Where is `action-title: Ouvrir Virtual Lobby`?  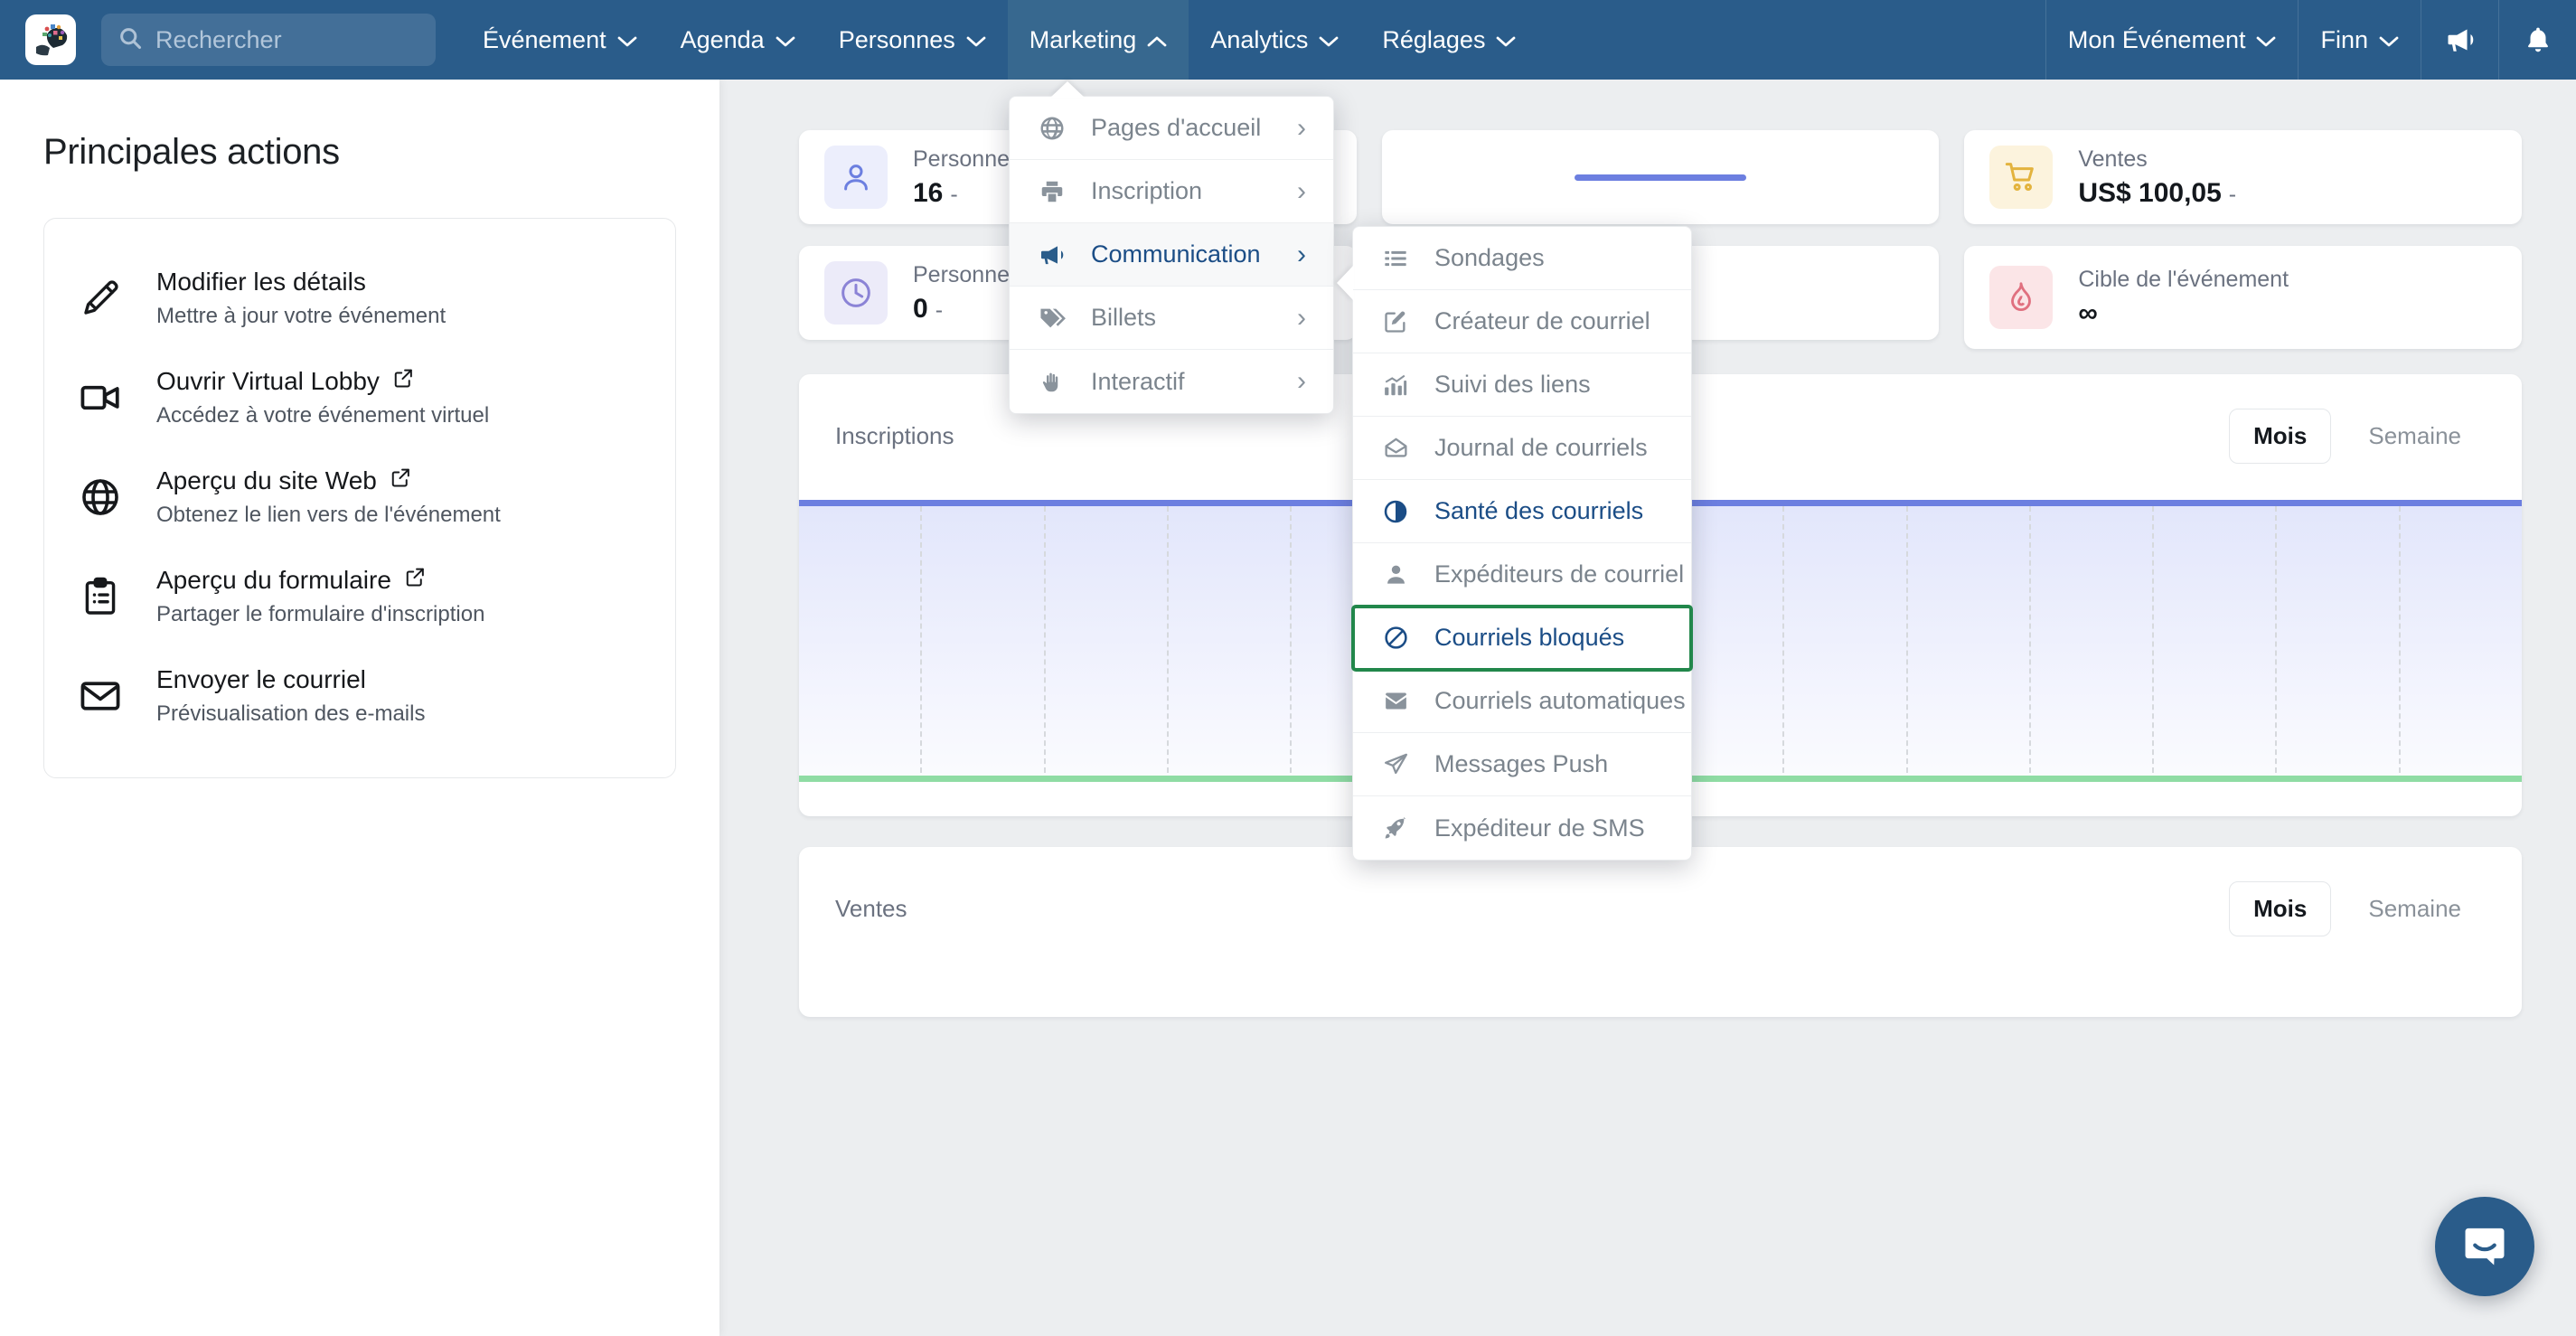 action-title: Ouvrir Virtual Lobby is located at coordinates (268, 381).